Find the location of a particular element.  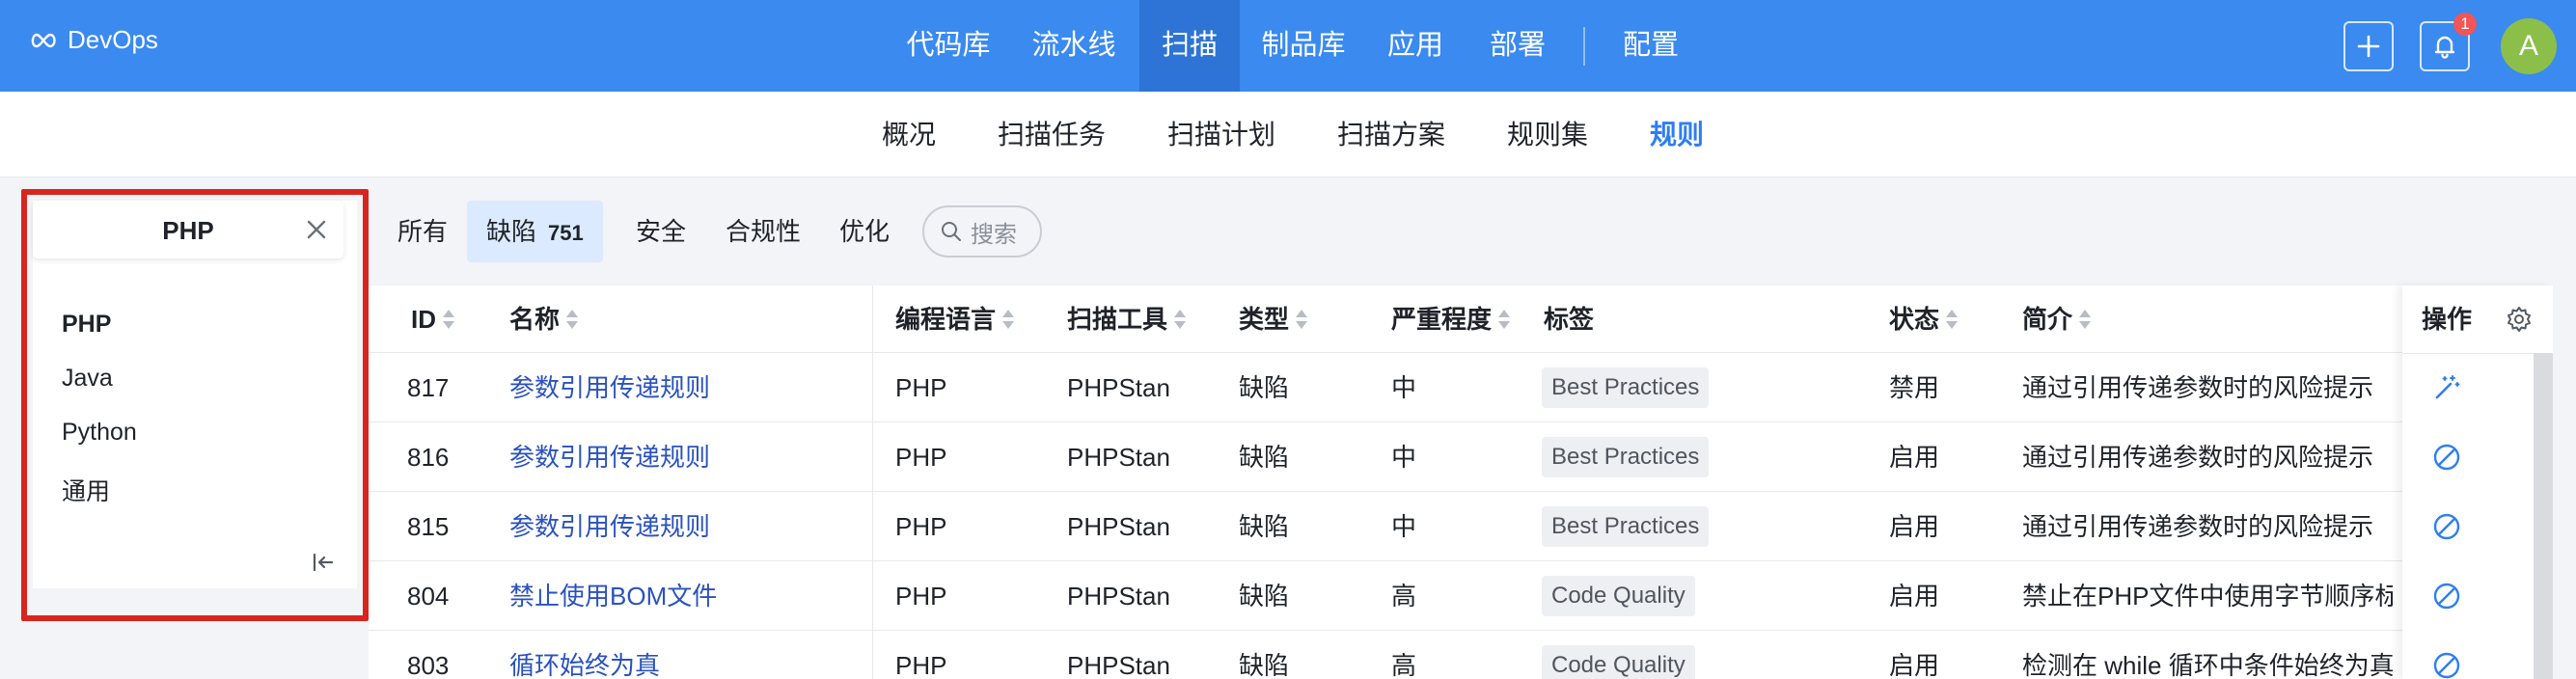

filter-security: 安全 is located at coordinates (661, 232).